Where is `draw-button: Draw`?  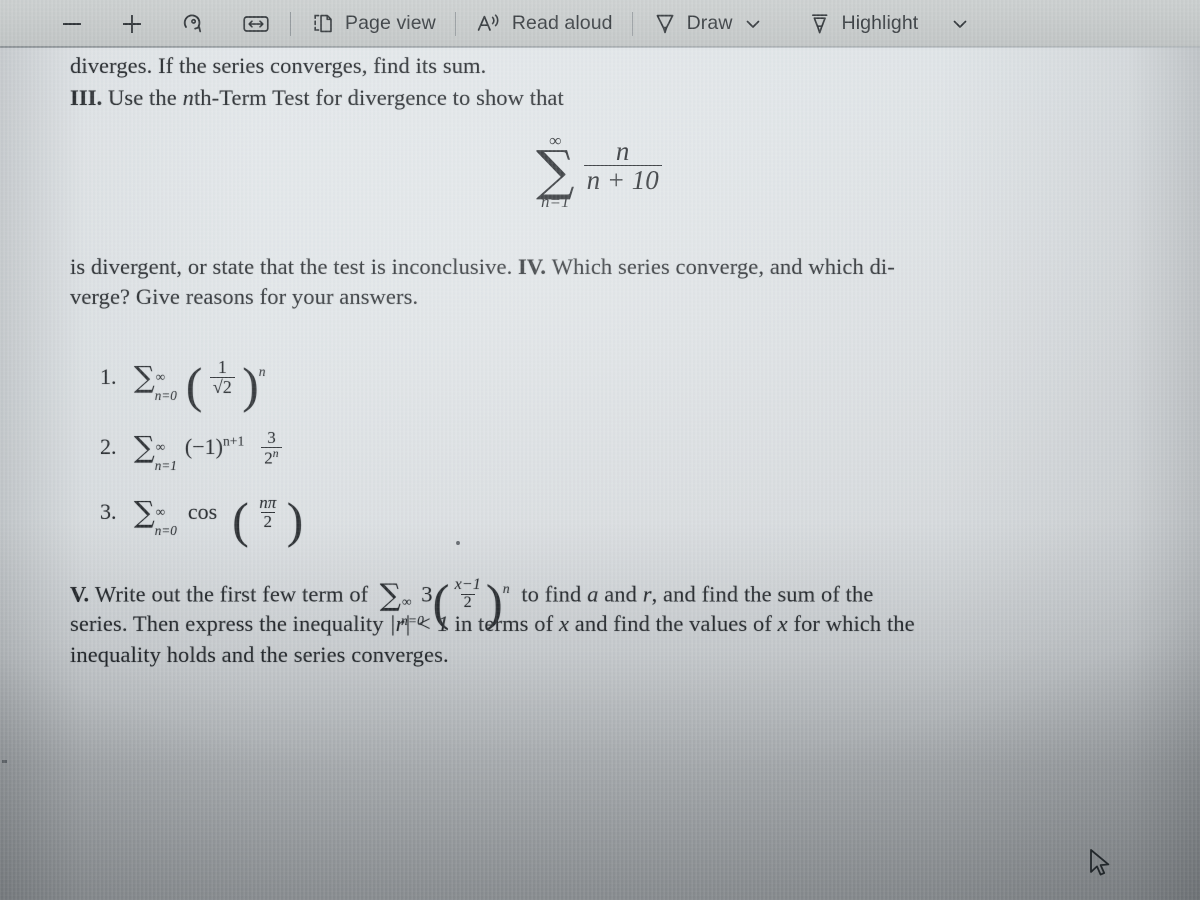 draw-button: Draw is located at coordinates (692, 24).